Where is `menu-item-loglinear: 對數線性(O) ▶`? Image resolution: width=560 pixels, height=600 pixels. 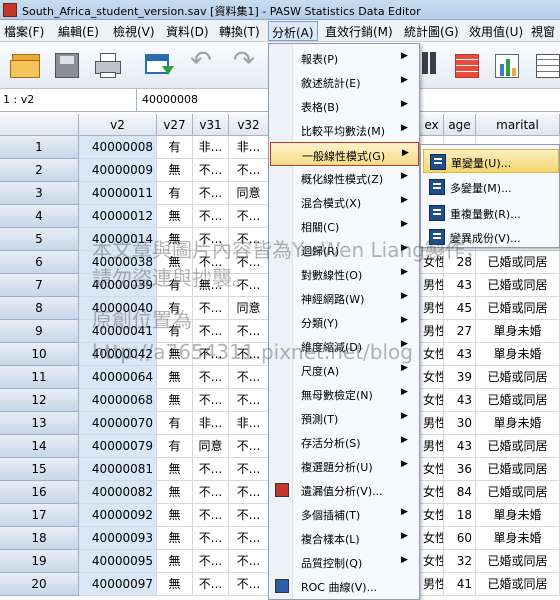 menu-item-loglinear: 對數線性(O) ▶ is located at coordinates (344, 274).